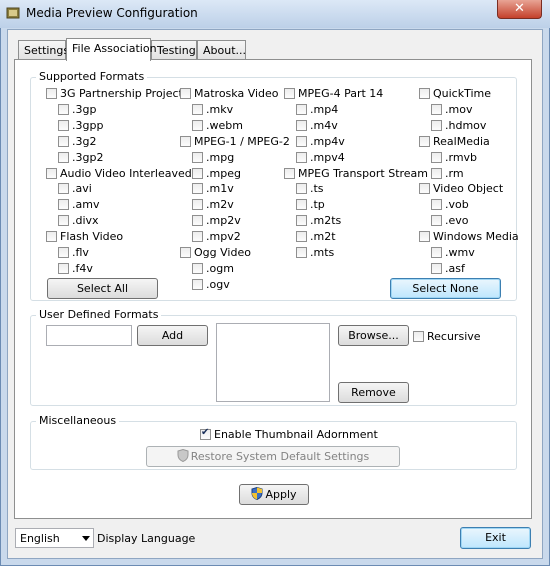 Image resolution: width=550 pixels, height=566 pixels. I want to click on recursive-checkbox: Recursive, so click(447, 336).